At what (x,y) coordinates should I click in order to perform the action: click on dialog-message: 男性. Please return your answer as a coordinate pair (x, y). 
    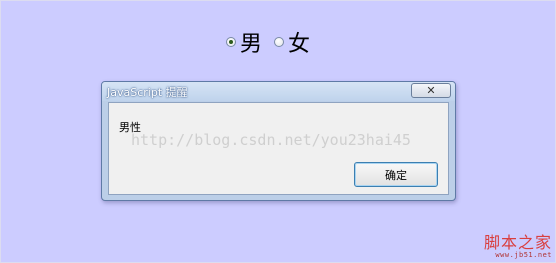
    Looking at the image, I should click on (130, 127).